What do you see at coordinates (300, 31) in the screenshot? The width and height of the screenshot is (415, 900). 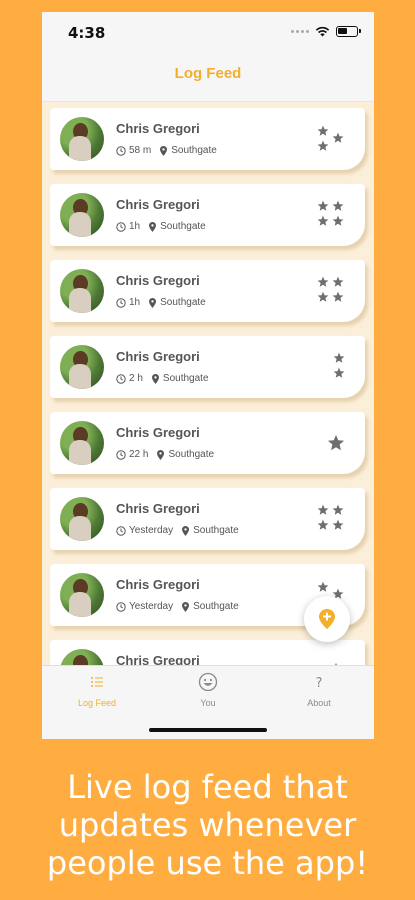 I see `signal-dots-icon` at bounding box center [300, 31].